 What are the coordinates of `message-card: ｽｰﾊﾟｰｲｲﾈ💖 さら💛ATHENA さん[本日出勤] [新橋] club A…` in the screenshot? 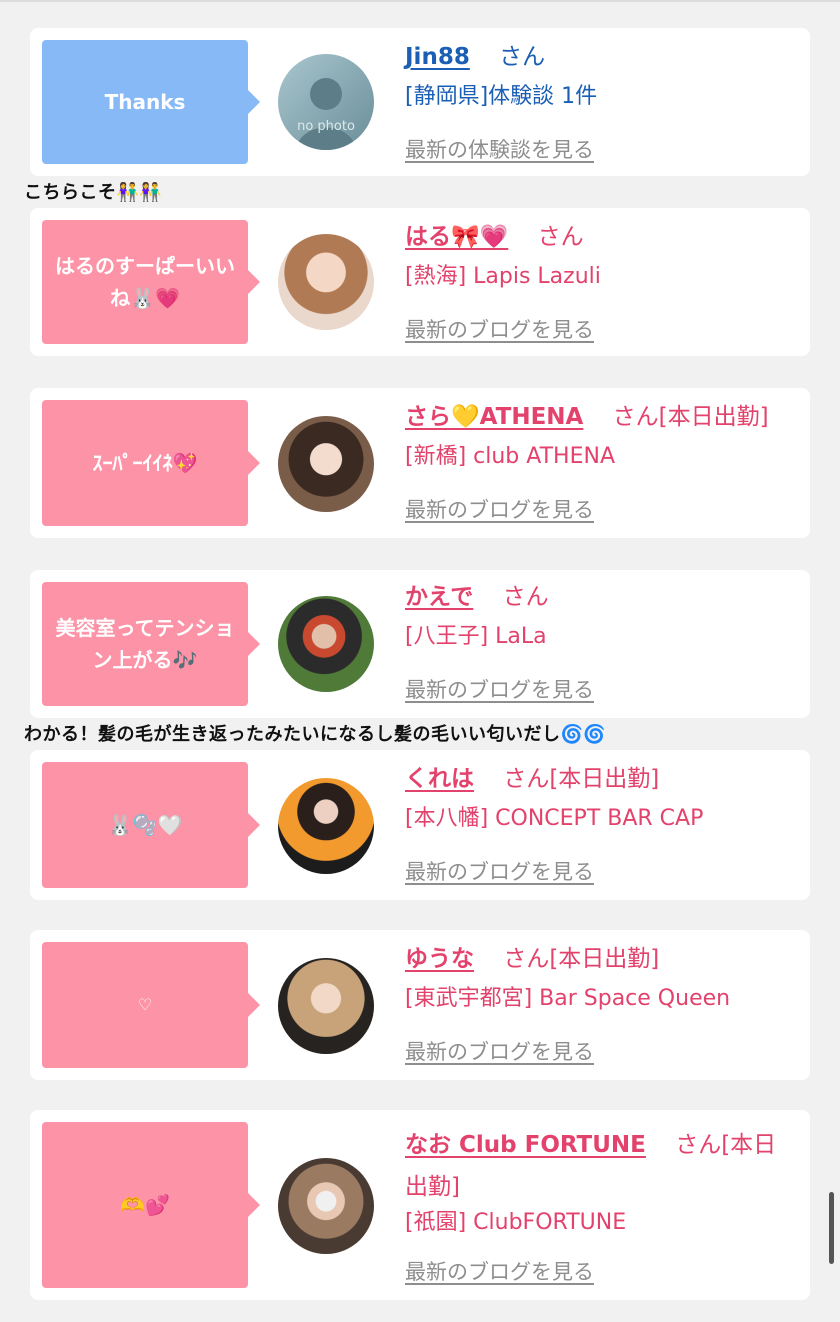 It's located at (420, 463).